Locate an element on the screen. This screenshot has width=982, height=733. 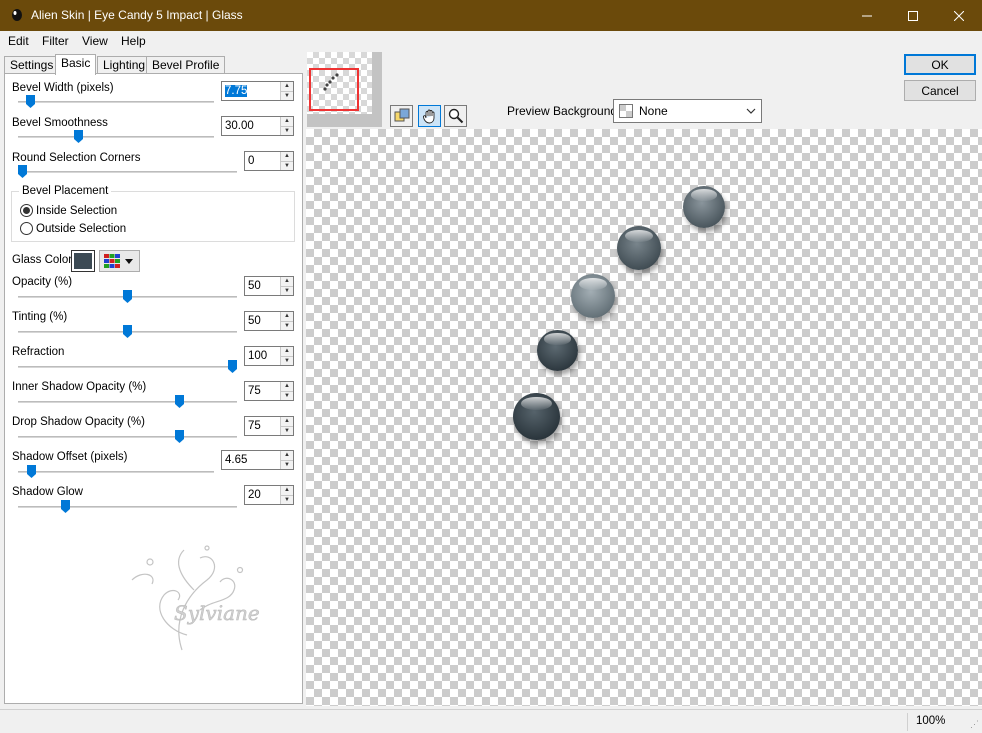
menu-bar: Edit Filter View Help is located at coordinates (491, 41).